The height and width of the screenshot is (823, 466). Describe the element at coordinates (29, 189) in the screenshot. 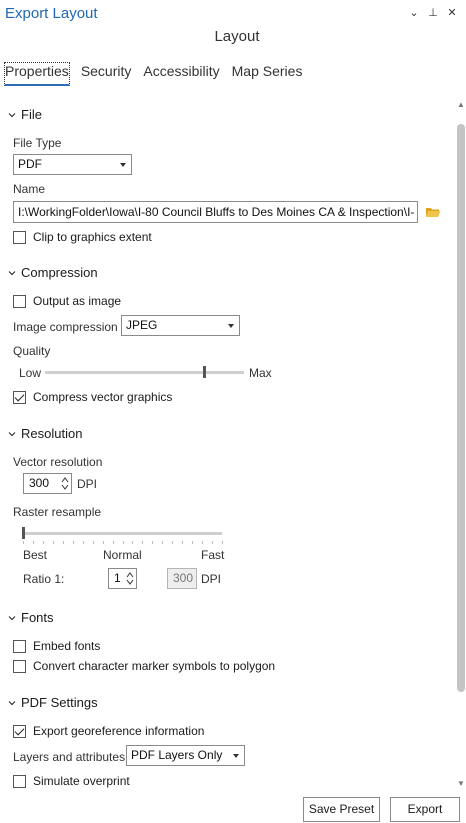

I see `name-label: Name` at that location.